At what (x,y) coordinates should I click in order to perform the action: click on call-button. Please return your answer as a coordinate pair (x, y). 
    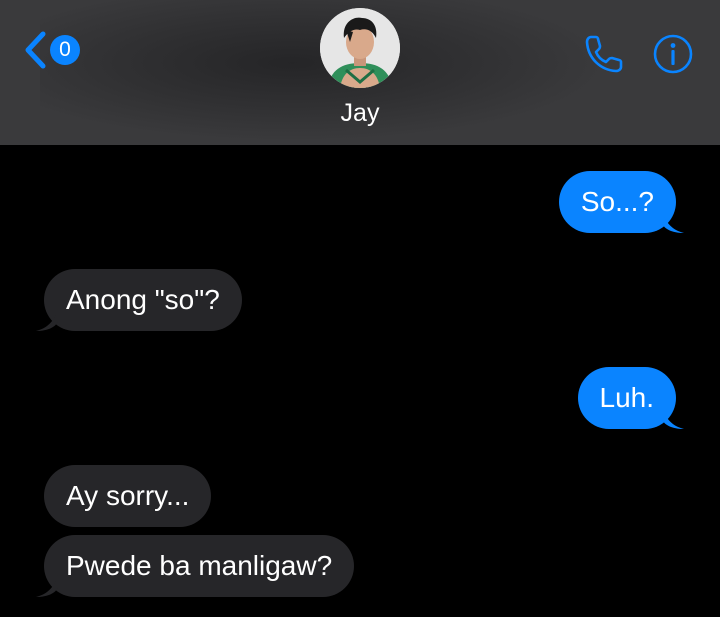
    Looking at the image, I should click on (604, 54).